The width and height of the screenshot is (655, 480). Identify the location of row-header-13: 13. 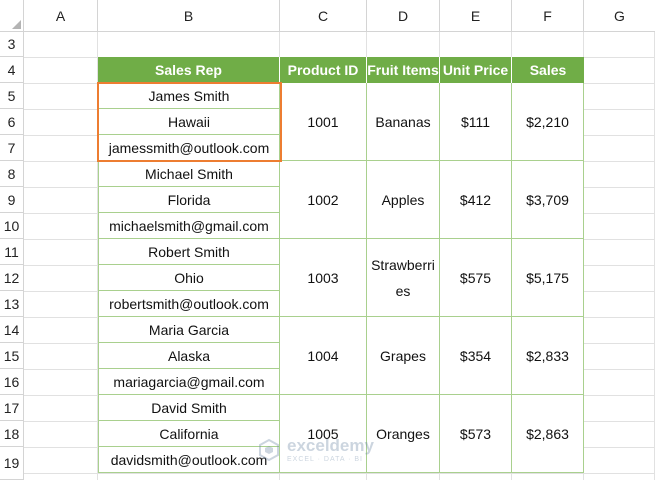
(12, 304).